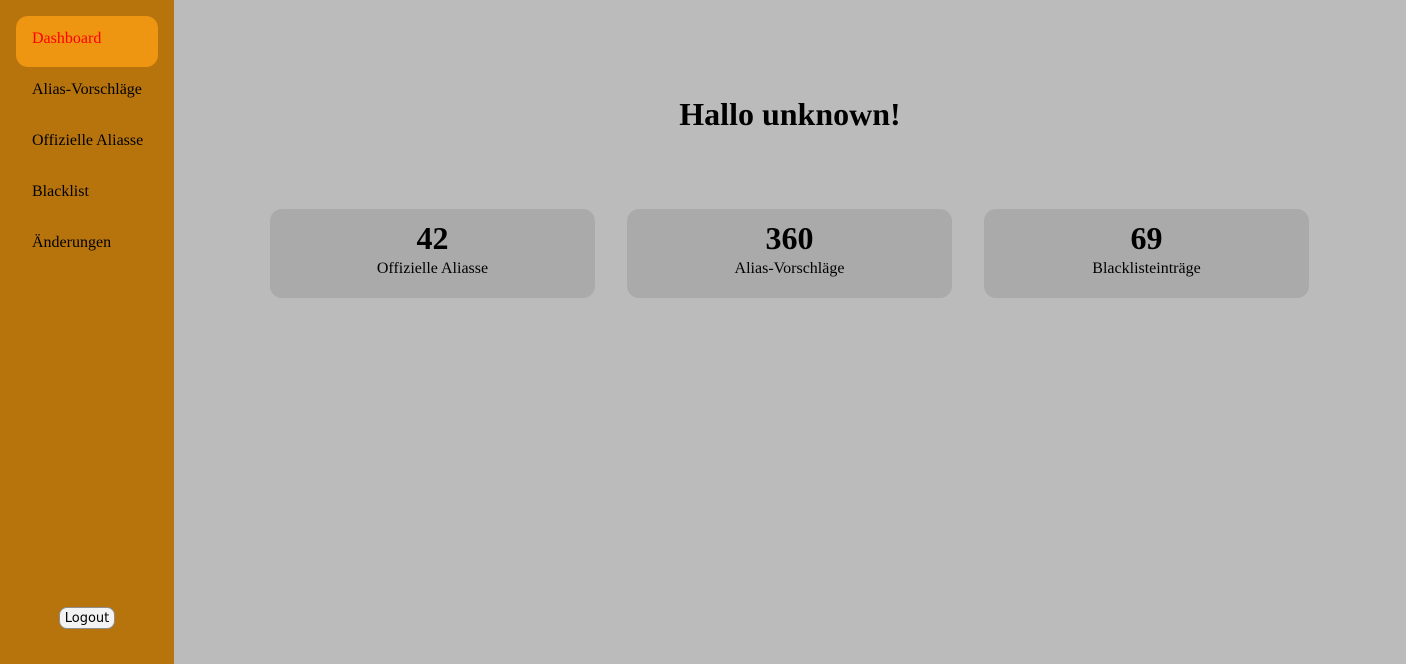 This screenshot has width=1406, height=664. I want to click on page-title: Hallo unknown!, so click(790, 114).